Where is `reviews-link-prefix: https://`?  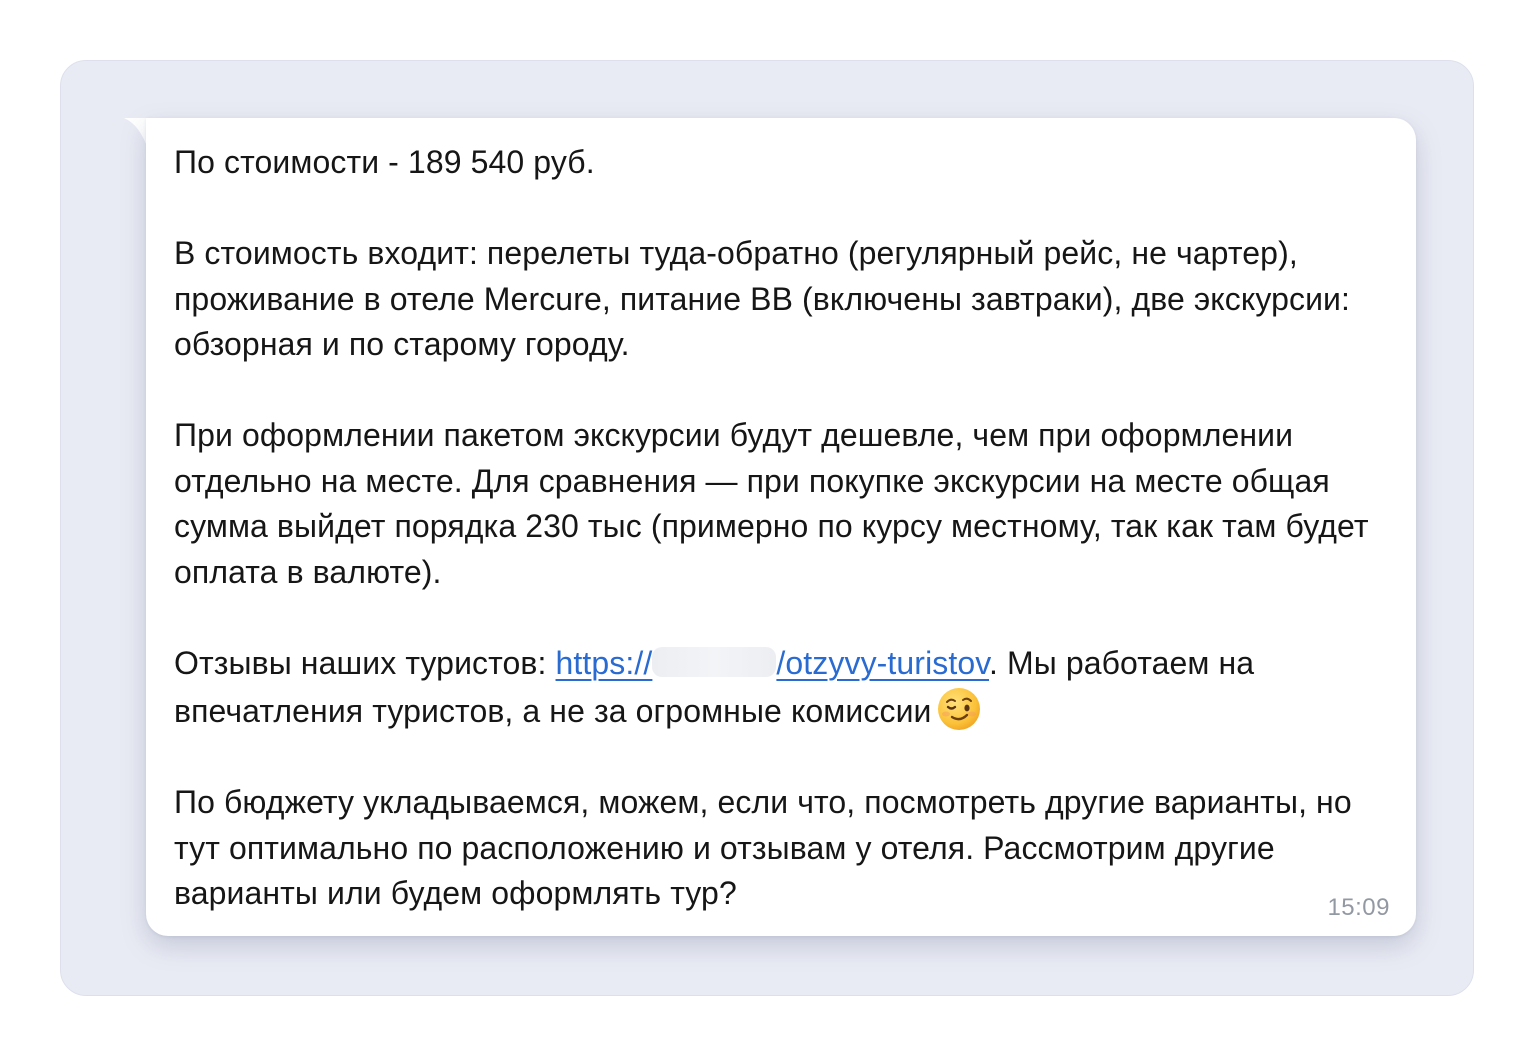 reviews-link-prefix: https:// is located at coordinates (604, 662).